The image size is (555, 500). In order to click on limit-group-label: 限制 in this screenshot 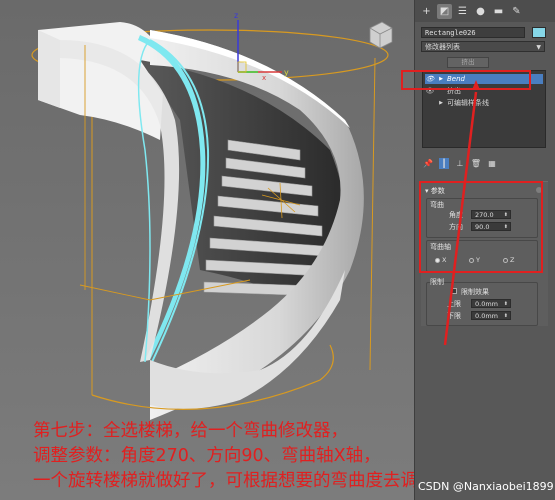, I will do `click(437, 282)`.